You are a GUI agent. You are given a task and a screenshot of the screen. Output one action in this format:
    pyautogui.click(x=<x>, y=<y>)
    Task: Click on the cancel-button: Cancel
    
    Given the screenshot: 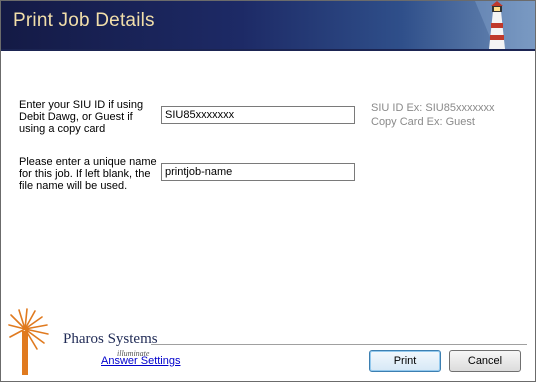 What is the action you would take?
    pyautogui.click(x=485, y=361)
    